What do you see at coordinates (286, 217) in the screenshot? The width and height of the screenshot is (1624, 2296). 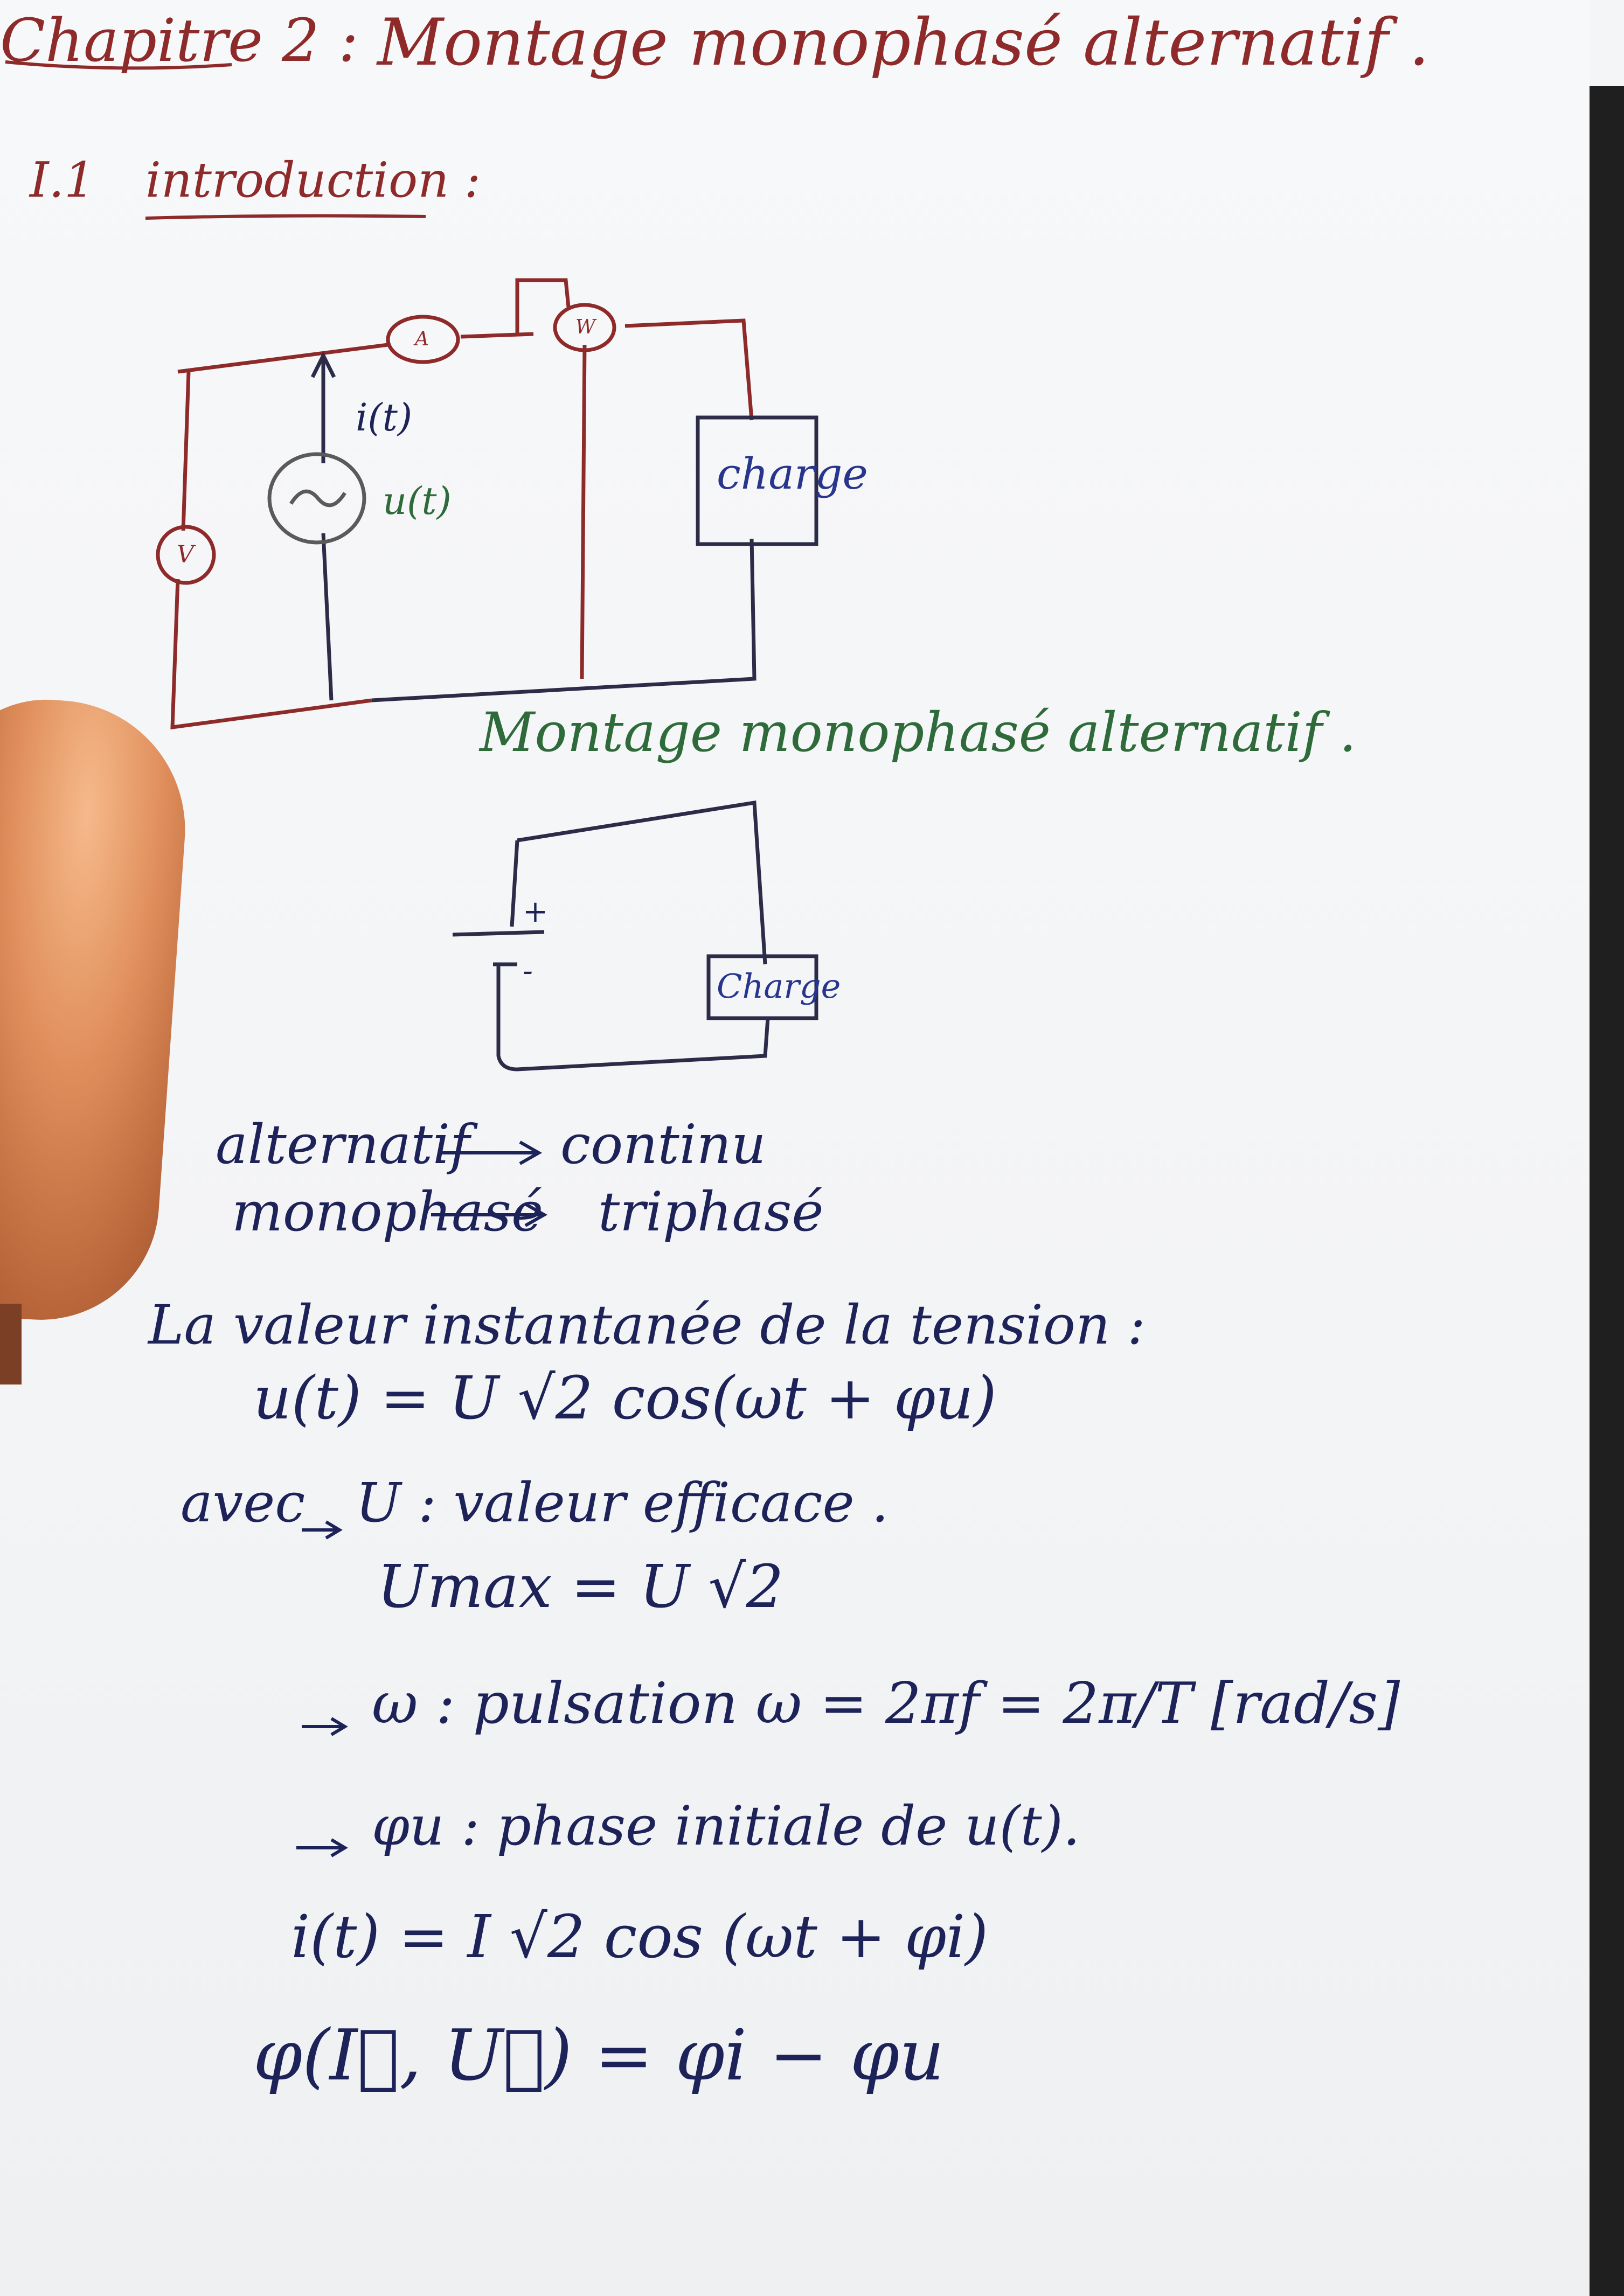 I see `section-underline` at bounding box center [286, 217].